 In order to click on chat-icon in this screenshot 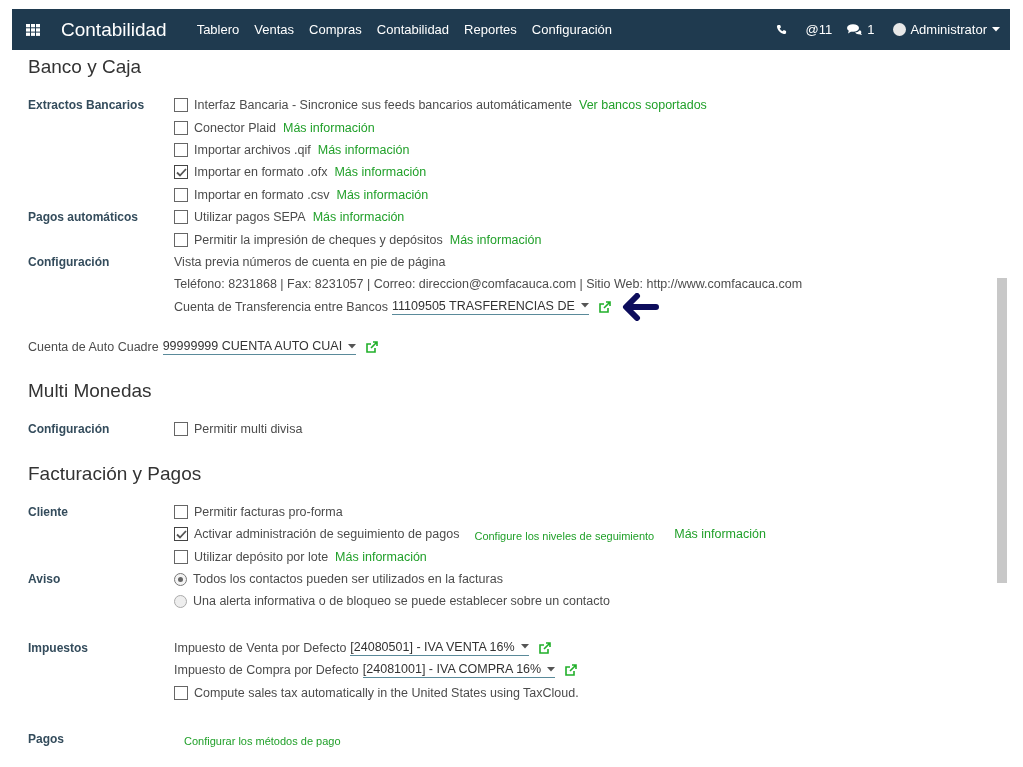, I will do `click(855, 29)`.